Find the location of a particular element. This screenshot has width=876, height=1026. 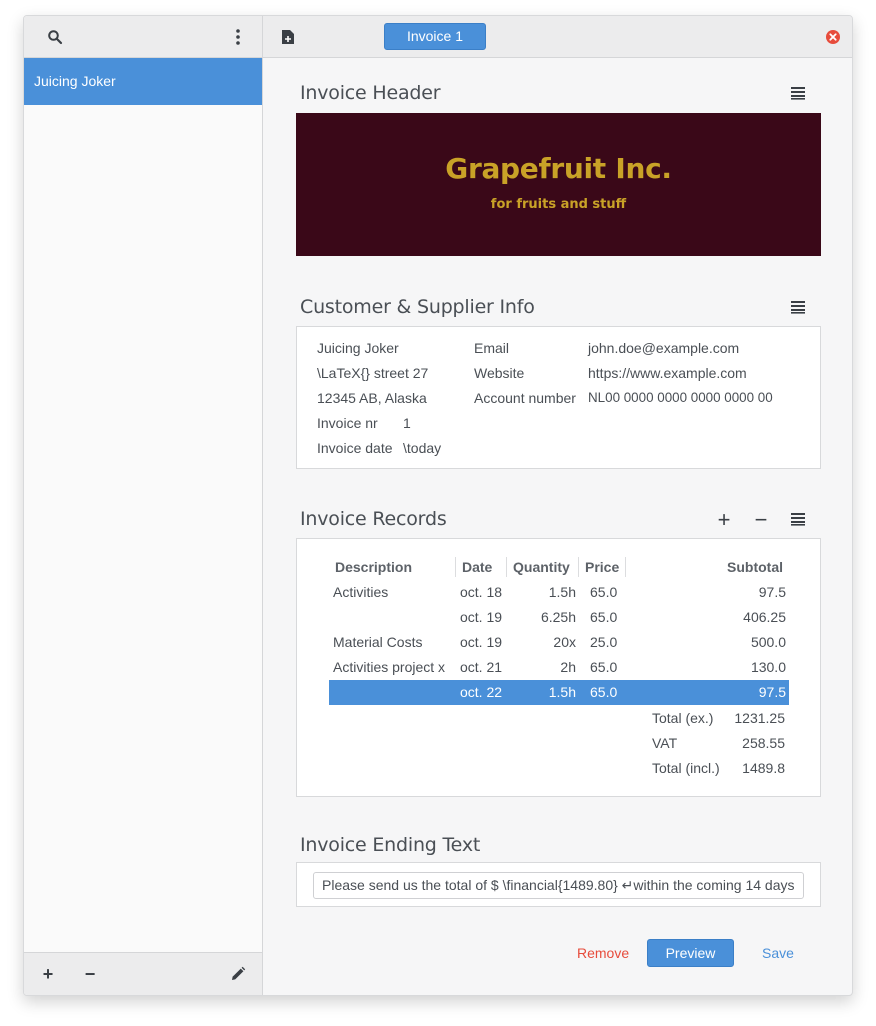

invoice-header-banner: Grapefruit Inc. for fruits and stuff is located at coordinates (558, 184).